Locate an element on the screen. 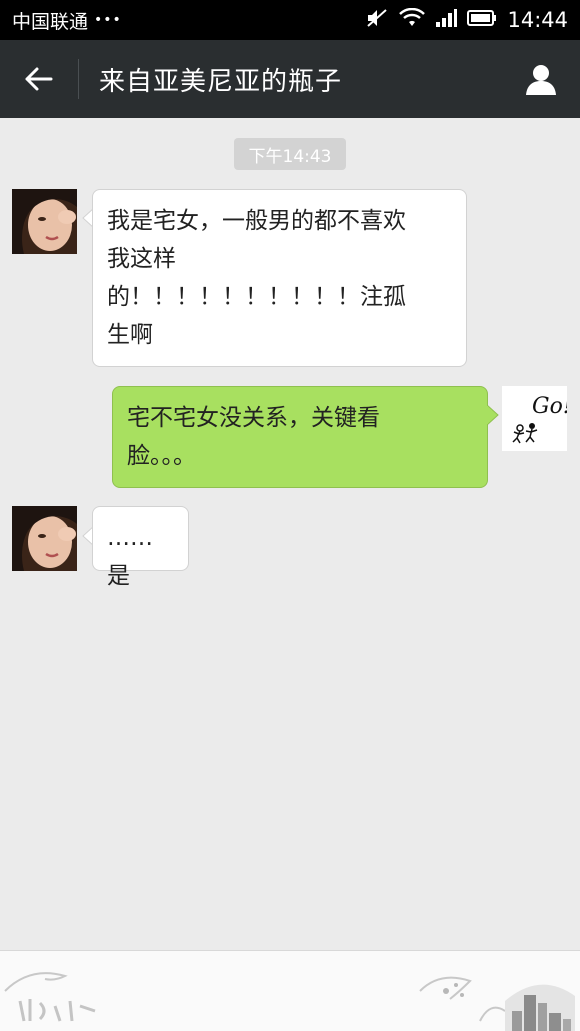 The width and height of the screenshot is (580, 1031). message-bubble-incoming: 我是宅女，一般男的都不喜欢 我这样 的！！！！！！！！！！注孤 生啊 is located at coordinates (279, 278).